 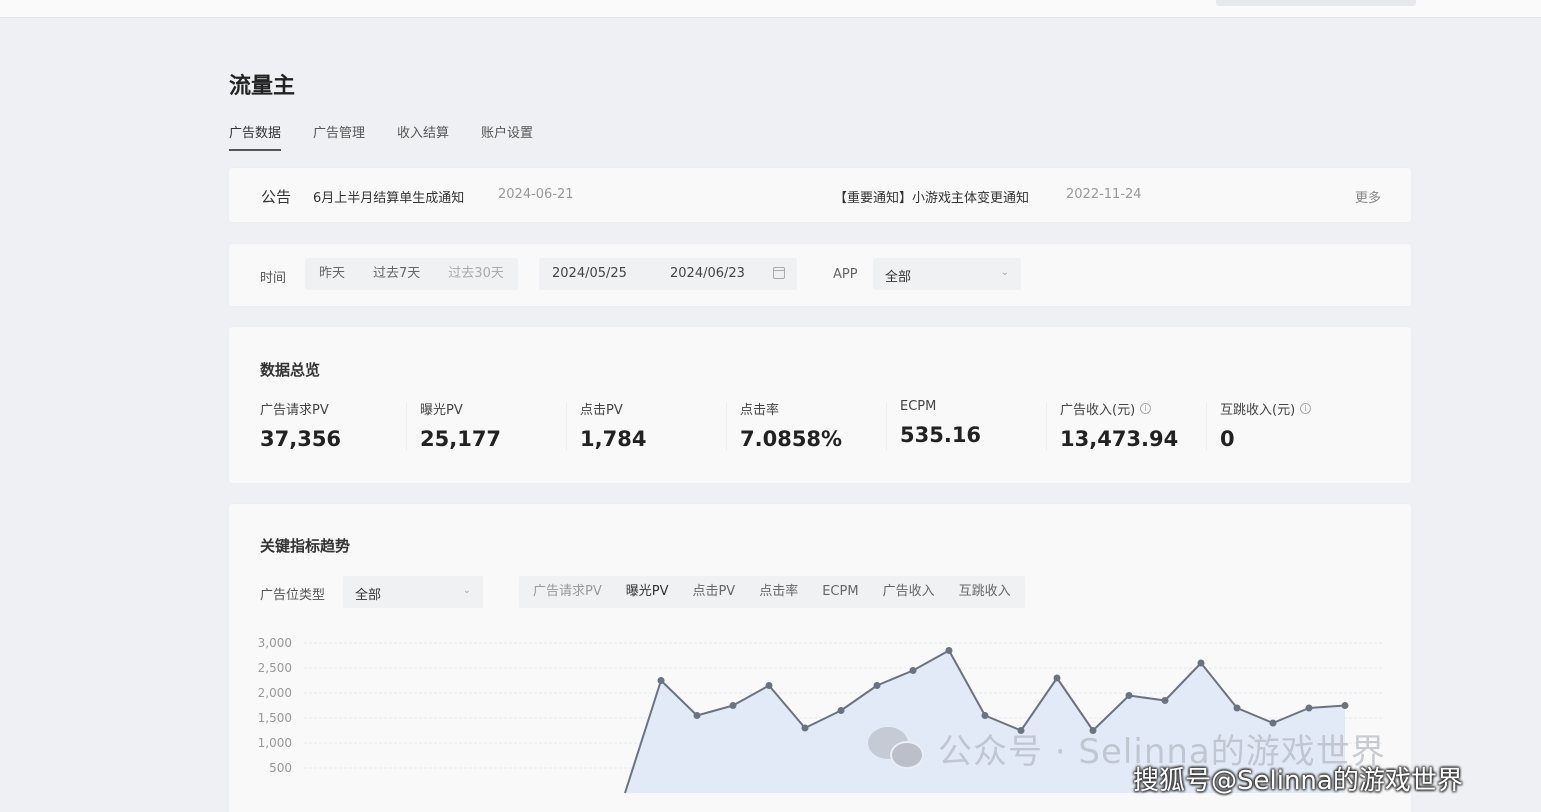 What do you see at coordinates (280, 768) in the screenshot?
I see `y-tick-label: 500` at bounding box center [280, 768].